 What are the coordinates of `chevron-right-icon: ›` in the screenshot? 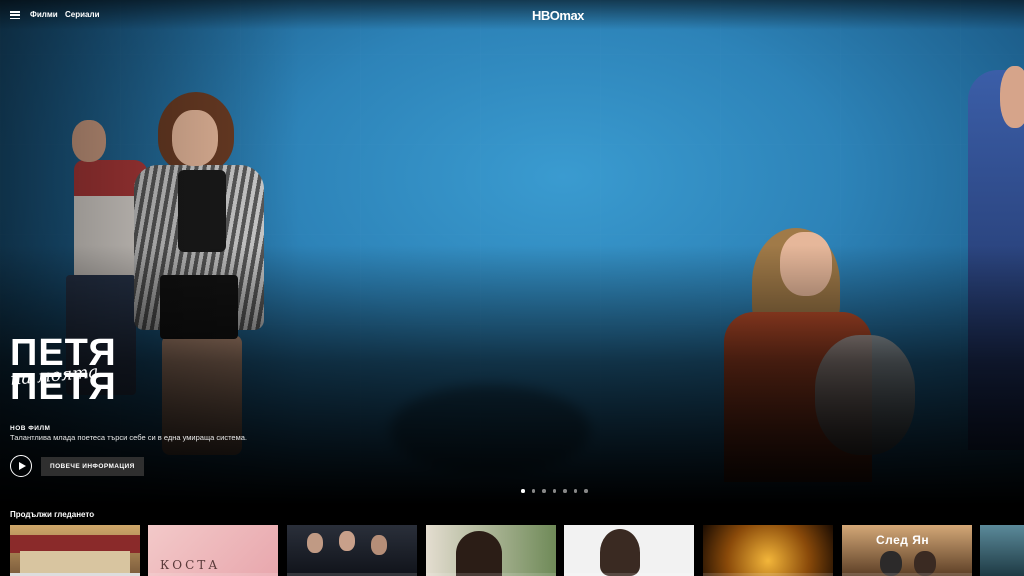 It's located at (93, 514).